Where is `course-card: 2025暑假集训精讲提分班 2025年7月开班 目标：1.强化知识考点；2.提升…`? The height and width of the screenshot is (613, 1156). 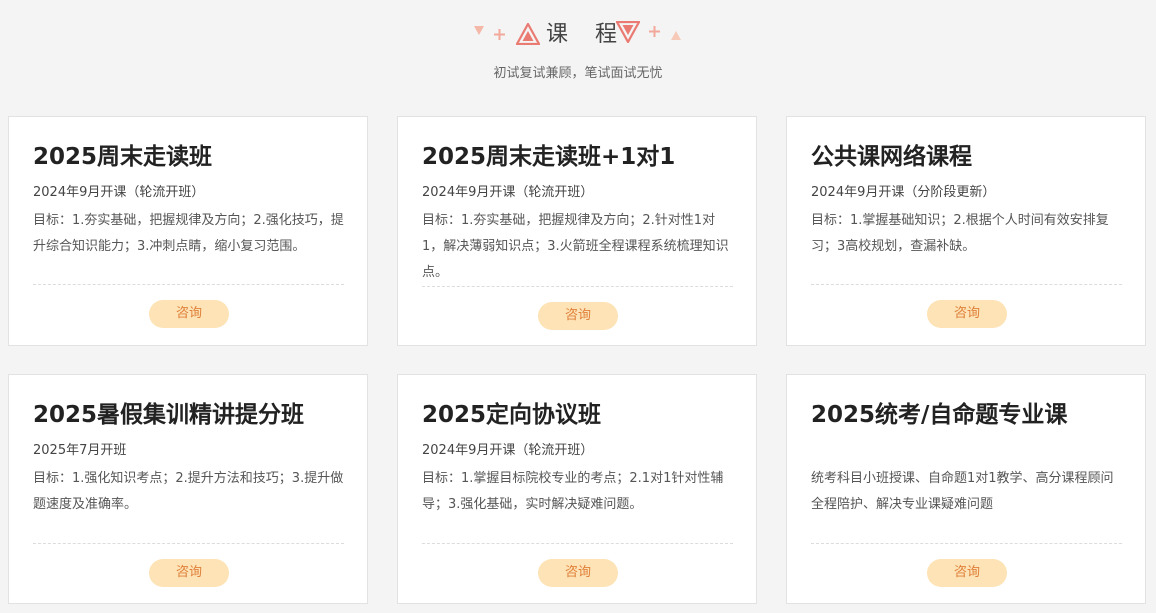 course-card: 2025暑假集训精讲提分班 2025年7月开班 目标：1.强化知识考点；2.提升… is located at coordinates (188, 489).